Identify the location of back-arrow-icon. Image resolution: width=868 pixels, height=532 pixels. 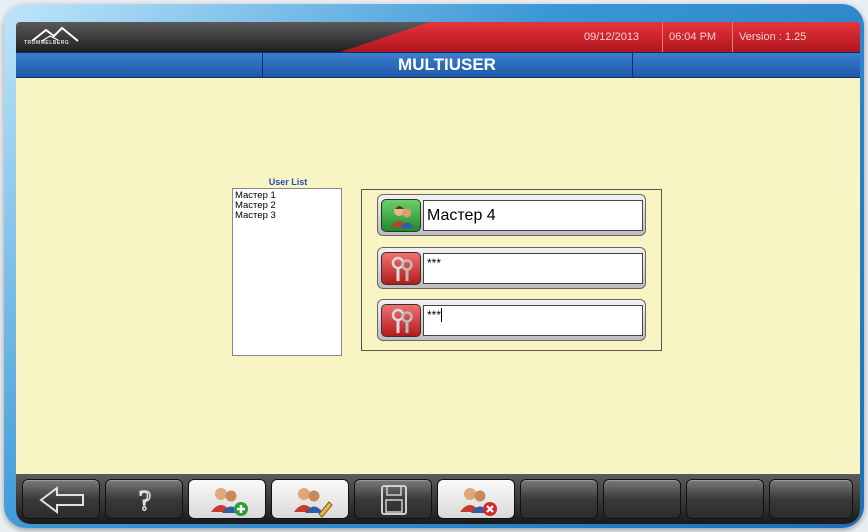
(61, 500).